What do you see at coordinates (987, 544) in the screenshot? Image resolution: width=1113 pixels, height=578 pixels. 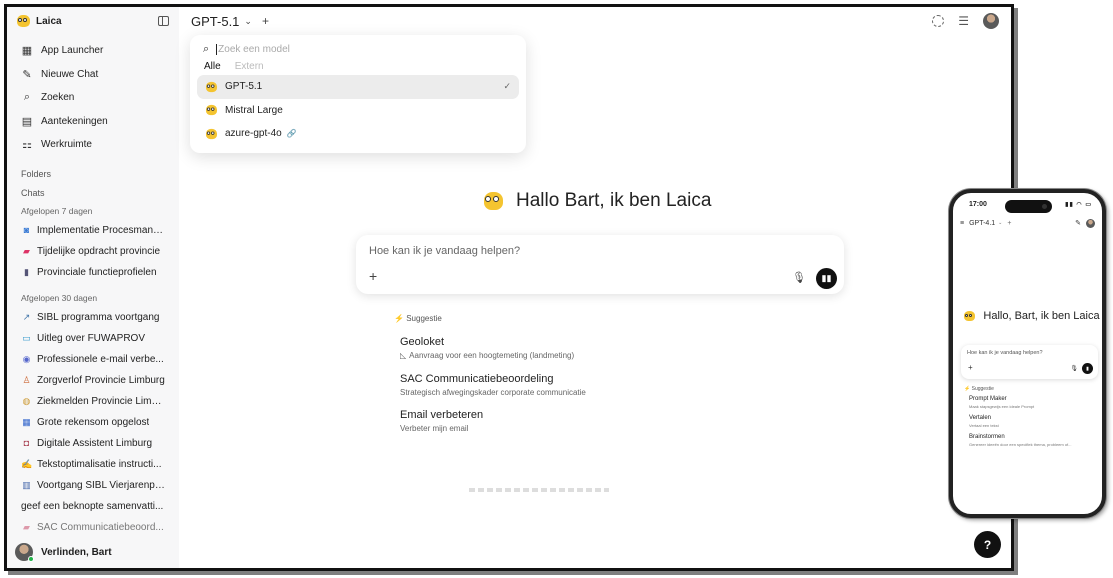 I see `help-button: ?` at bounding box center [987, 544].